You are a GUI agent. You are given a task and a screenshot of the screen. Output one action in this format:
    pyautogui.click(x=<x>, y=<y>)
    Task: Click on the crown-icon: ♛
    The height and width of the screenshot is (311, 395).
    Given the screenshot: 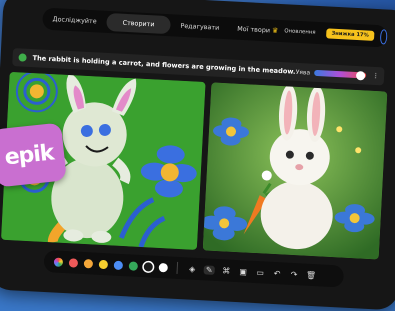 What is the action you would take?
    pyautogui.click(x=275, y=30)
    